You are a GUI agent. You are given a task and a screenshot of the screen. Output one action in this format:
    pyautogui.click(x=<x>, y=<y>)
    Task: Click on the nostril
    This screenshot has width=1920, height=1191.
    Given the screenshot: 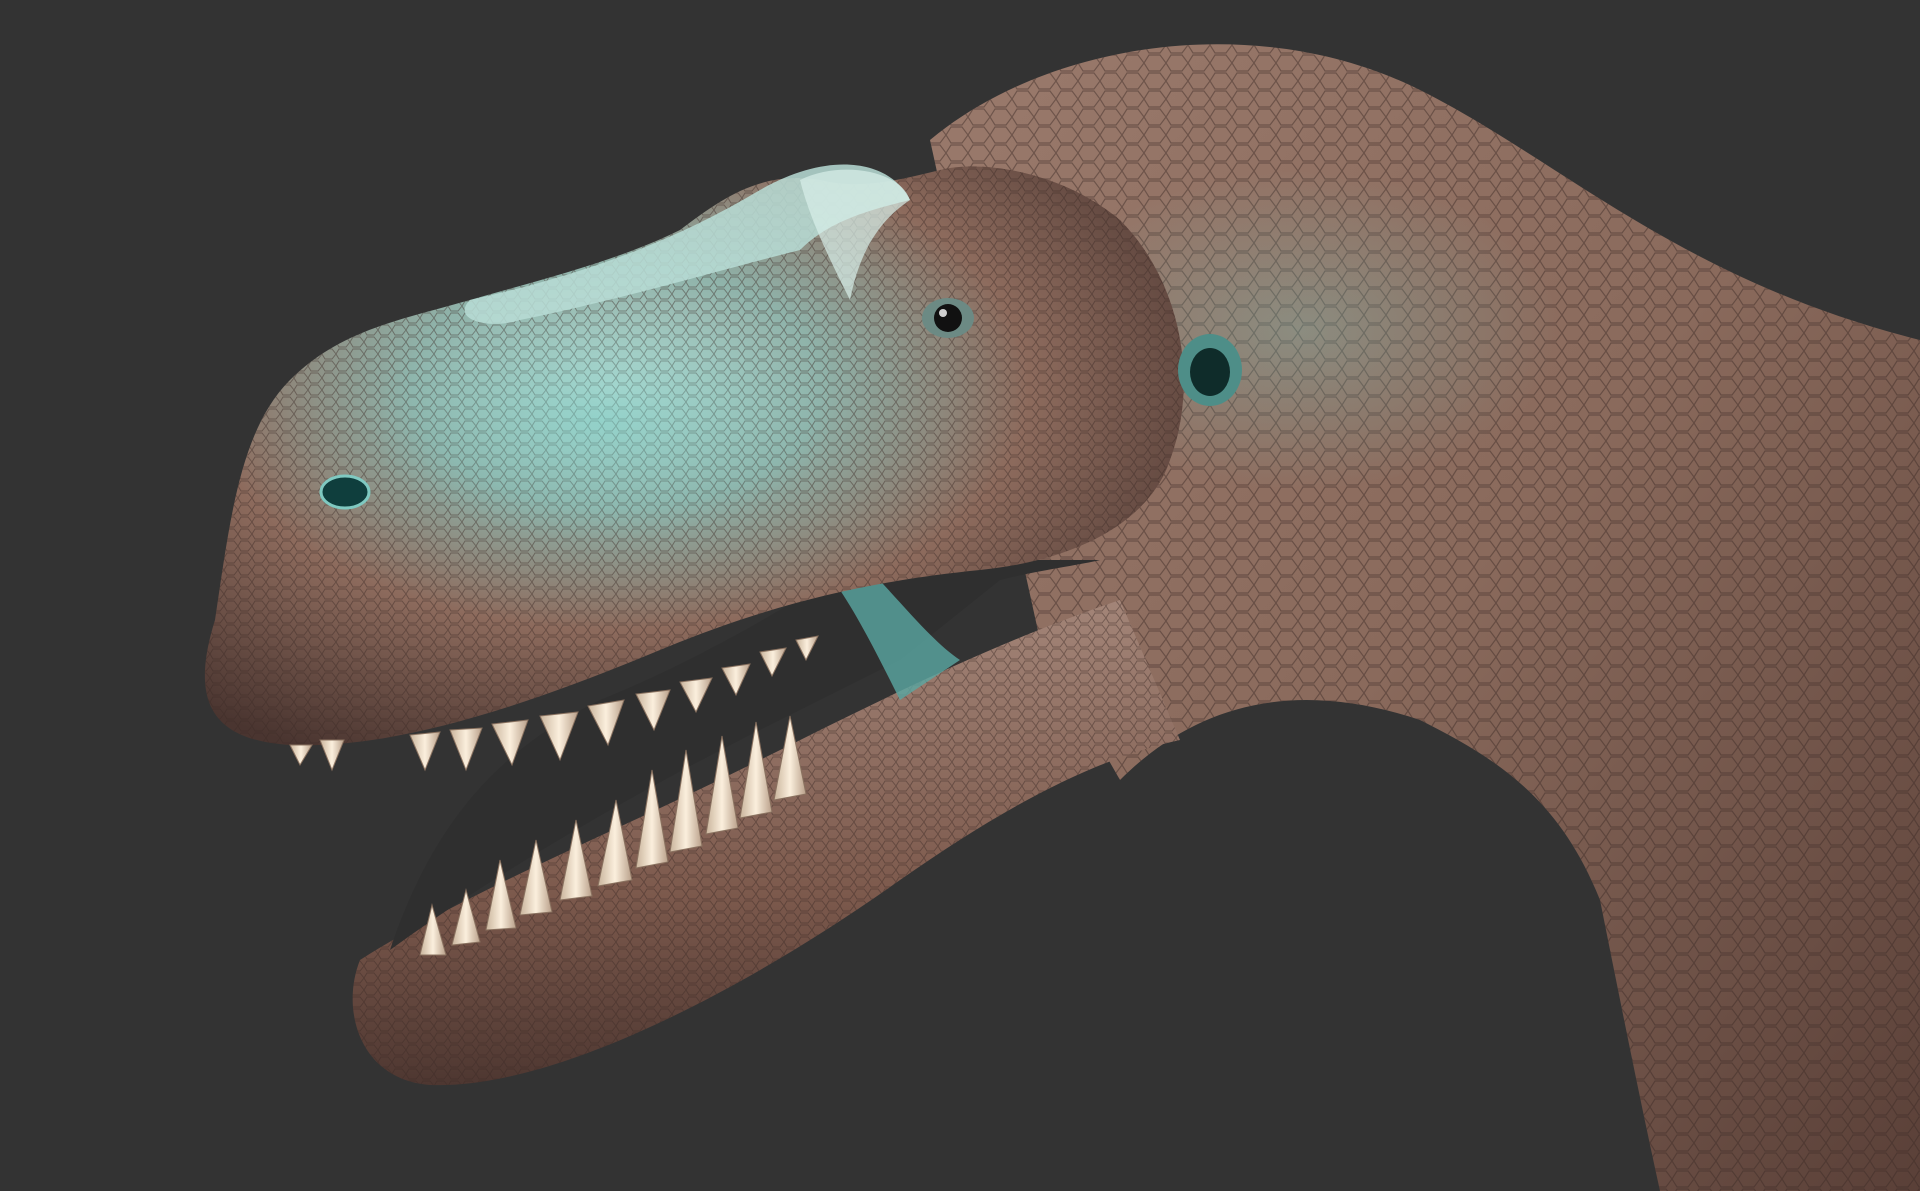 What is the action you would take?
    pyautogui.click(x=345, y=492)
    